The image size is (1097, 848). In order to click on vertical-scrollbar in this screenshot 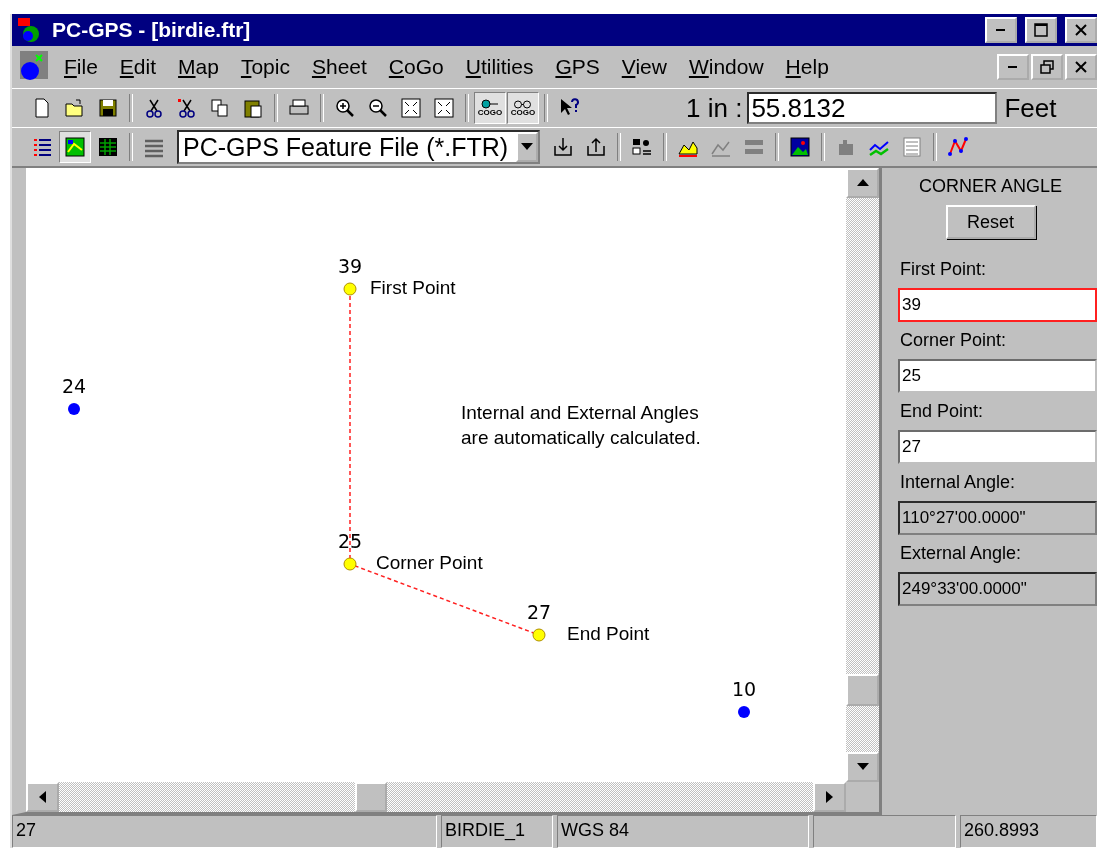, I will do `click(862, 475)`.